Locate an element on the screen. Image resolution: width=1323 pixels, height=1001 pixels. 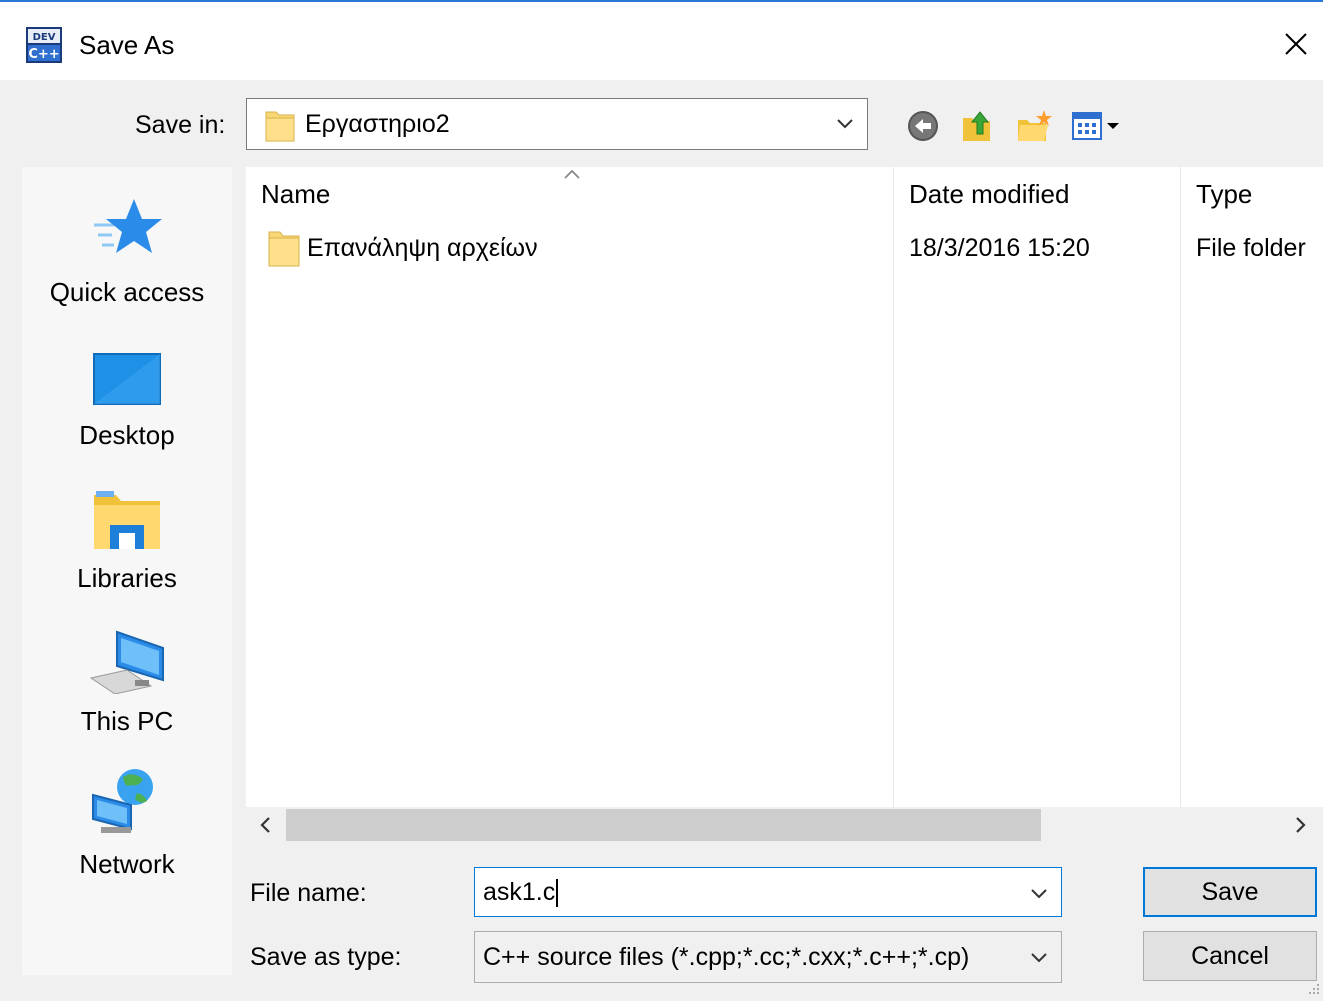
file-name-label: File name: is located at coordinates (308, 893).